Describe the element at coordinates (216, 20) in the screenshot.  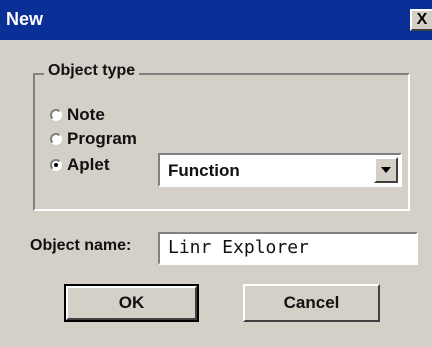
I see `title-bar: New X` at that location.